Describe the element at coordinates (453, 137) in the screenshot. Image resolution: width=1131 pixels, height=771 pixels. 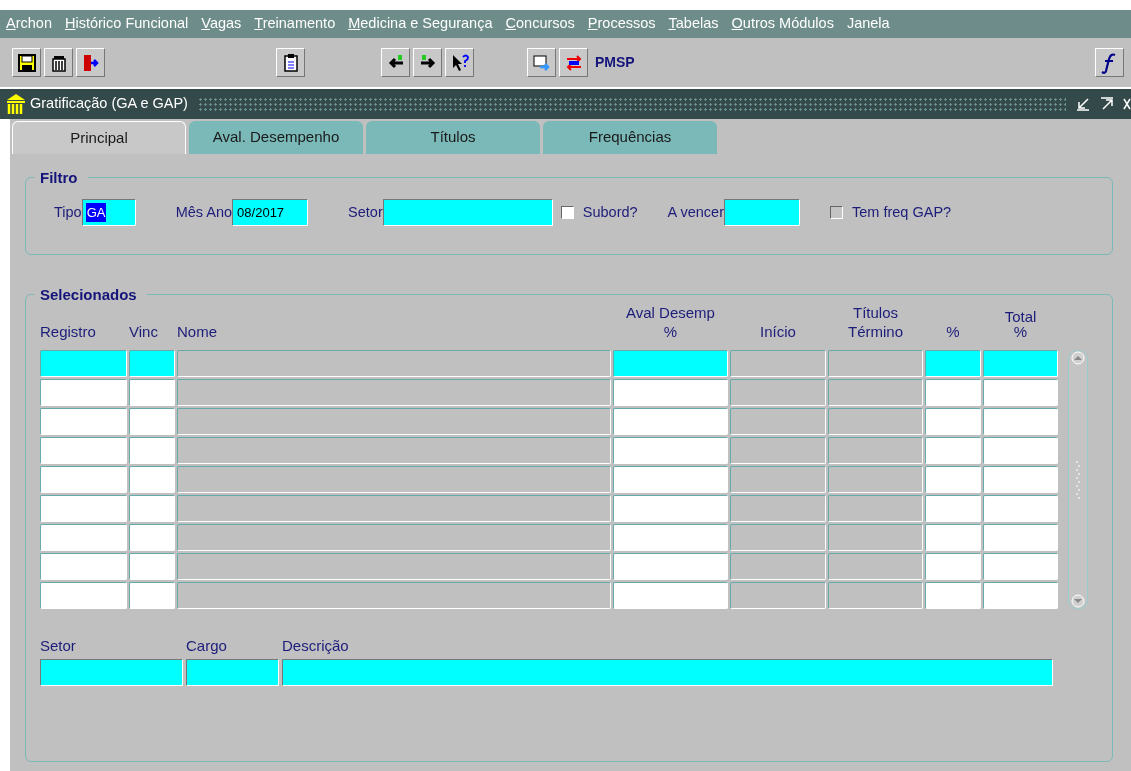
I see `tab: Títulos` at that location.